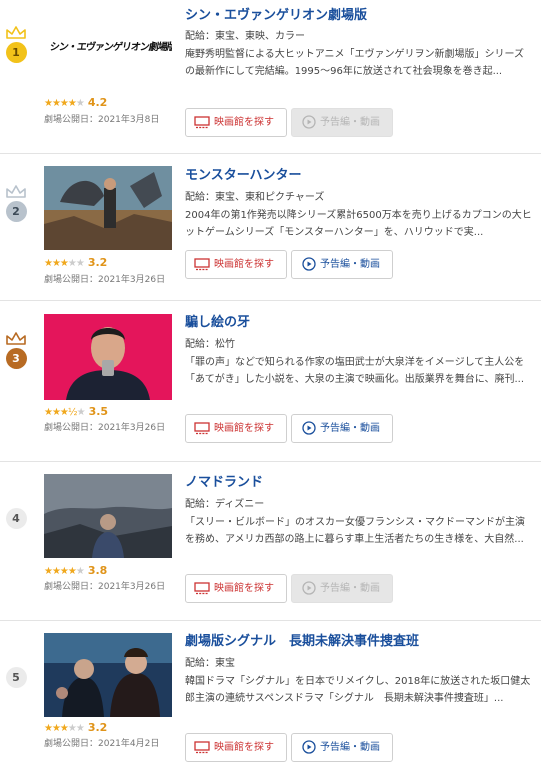 The height and width of the screenshot is (768, 541). I want to click on distributor: 配給：松竹, so click(210, 344).